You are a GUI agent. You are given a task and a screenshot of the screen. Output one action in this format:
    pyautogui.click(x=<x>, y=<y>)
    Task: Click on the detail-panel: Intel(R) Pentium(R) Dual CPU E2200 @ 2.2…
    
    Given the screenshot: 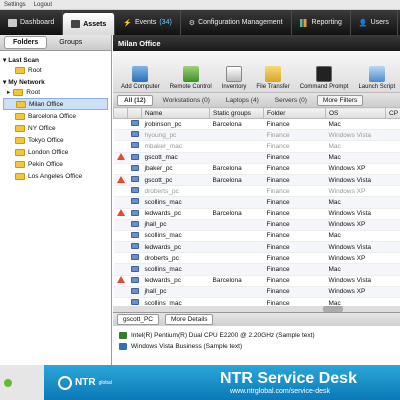 What is the action you would take?
    pyautogui.click(x=256, y=346)
    